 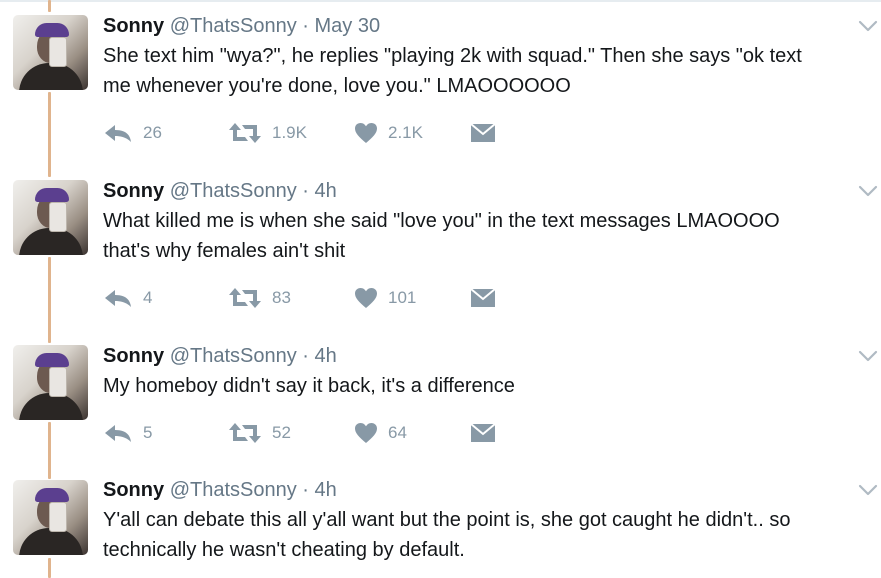 What do you see at coordinates (148, 297) in the screenshot?
I see `reply-count: 4` at bounding box center [148, 297].